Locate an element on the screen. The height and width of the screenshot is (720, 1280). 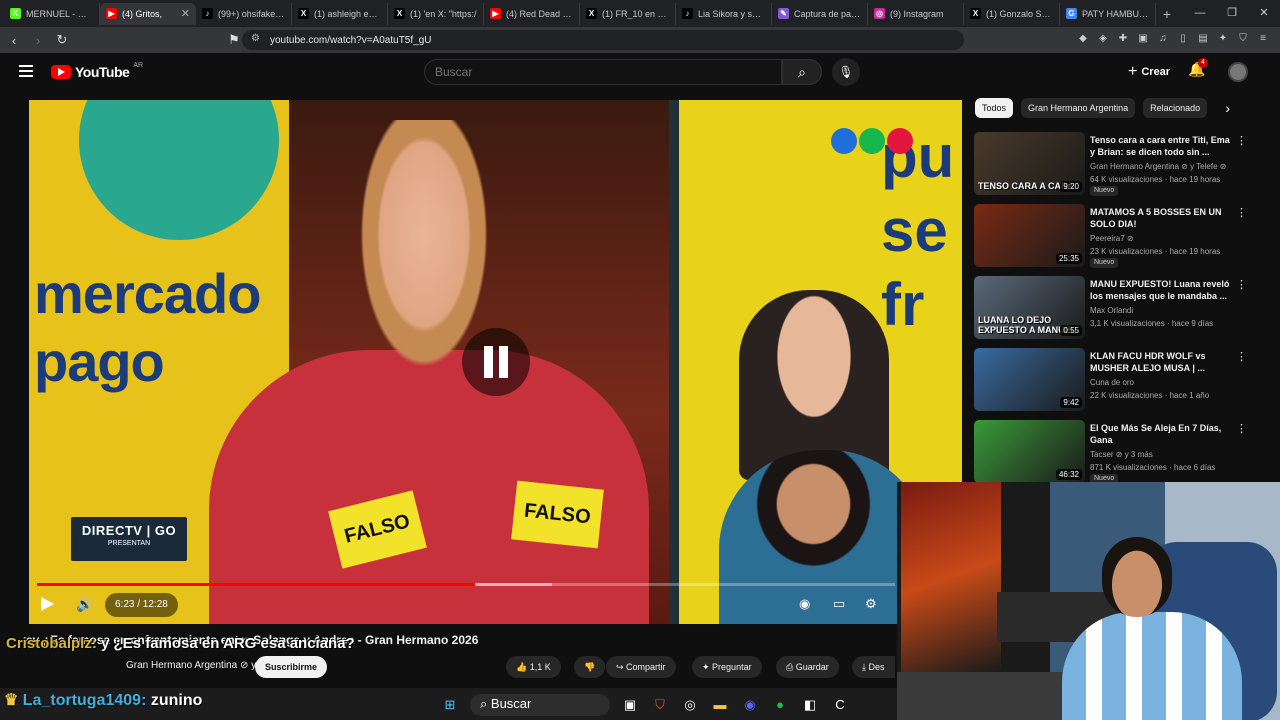
discord-icon: ◉ is located at coordinates (750, 705).